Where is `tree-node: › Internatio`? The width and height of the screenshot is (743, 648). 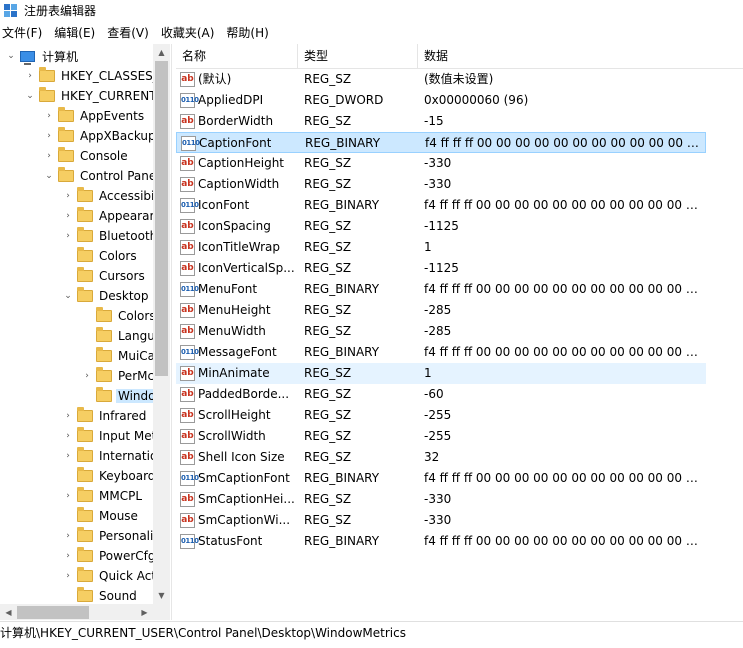
tree-node: › Internatio is located at coordinates (108, 456).